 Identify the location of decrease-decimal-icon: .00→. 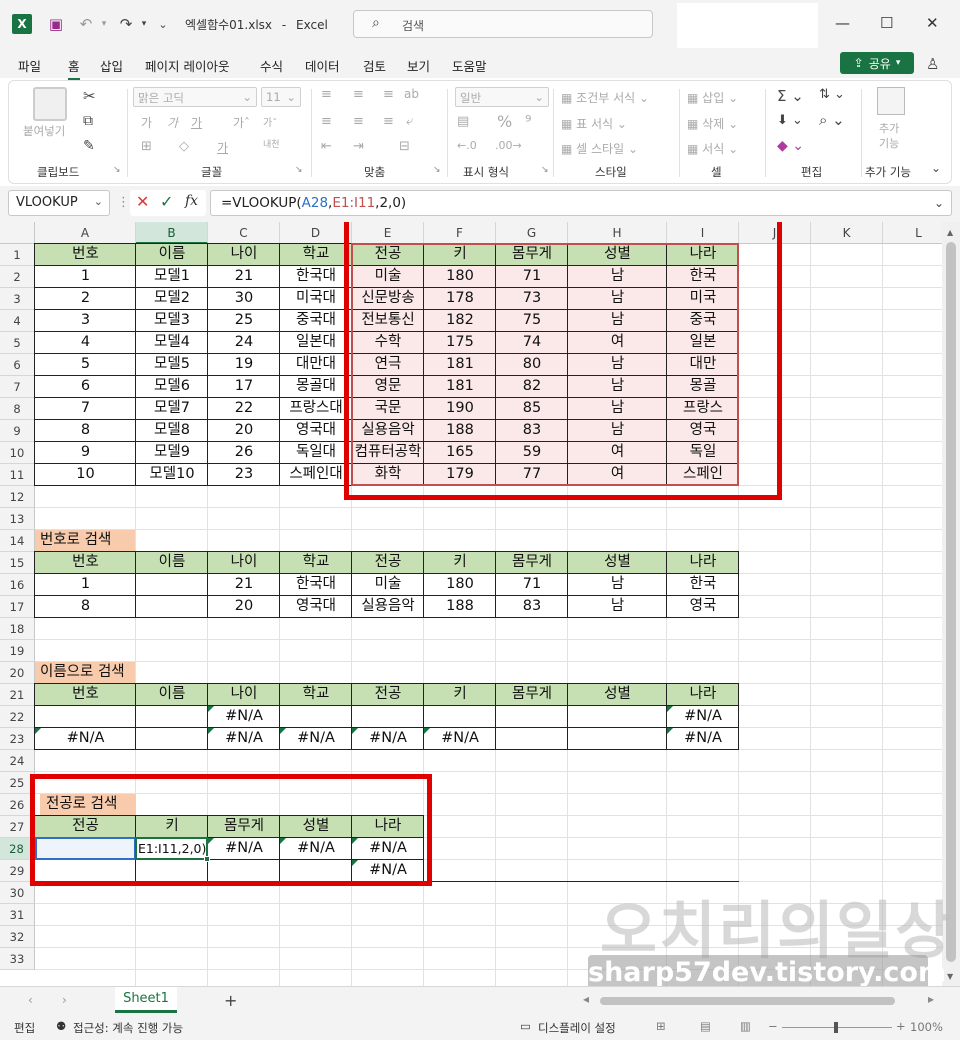
(508, 145).